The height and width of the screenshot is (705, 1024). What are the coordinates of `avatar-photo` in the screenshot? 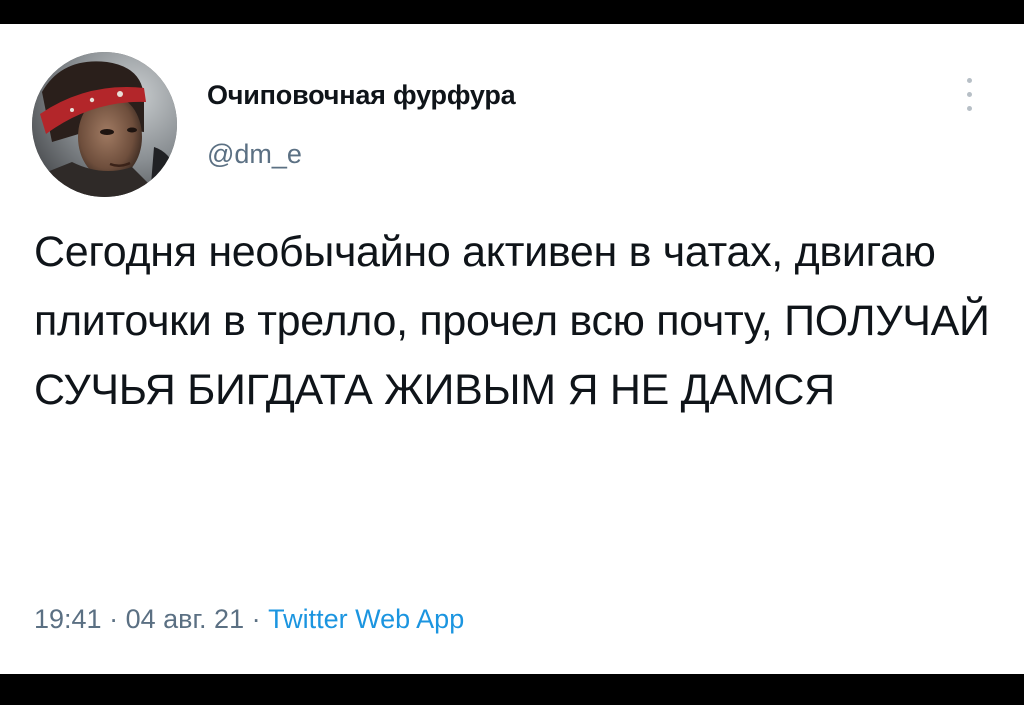 It's located at (104, 124).